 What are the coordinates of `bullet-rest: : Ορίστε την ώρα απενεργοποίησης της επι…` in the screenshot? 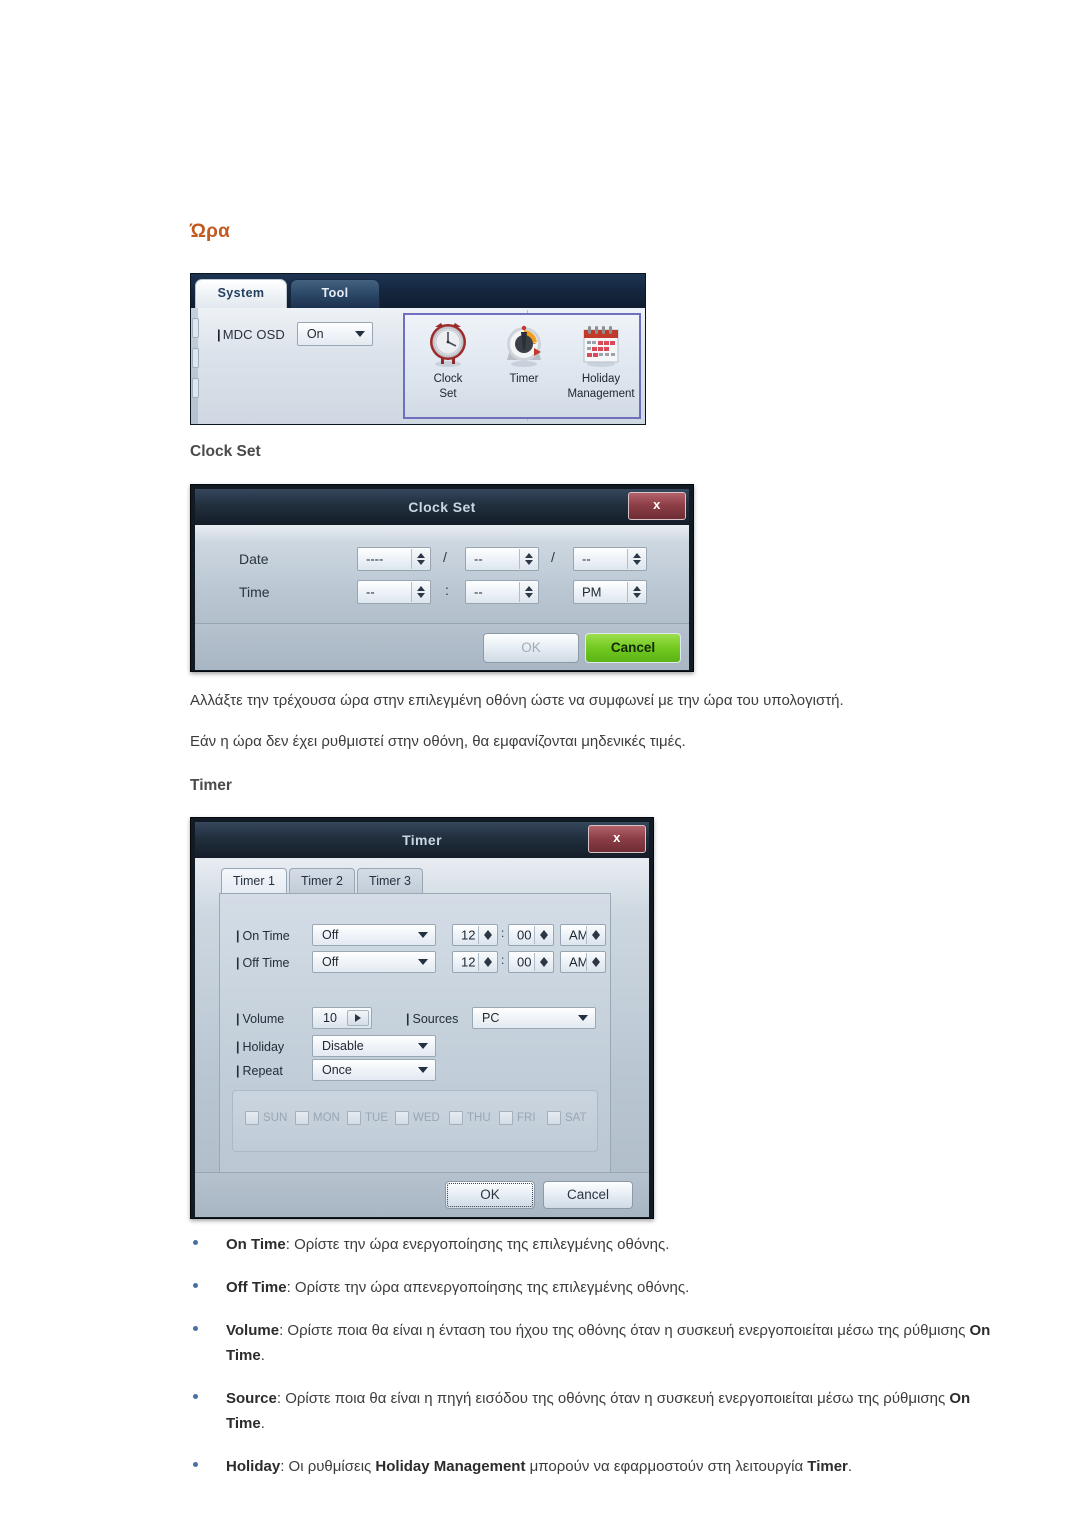 It's located at (488, 1287).